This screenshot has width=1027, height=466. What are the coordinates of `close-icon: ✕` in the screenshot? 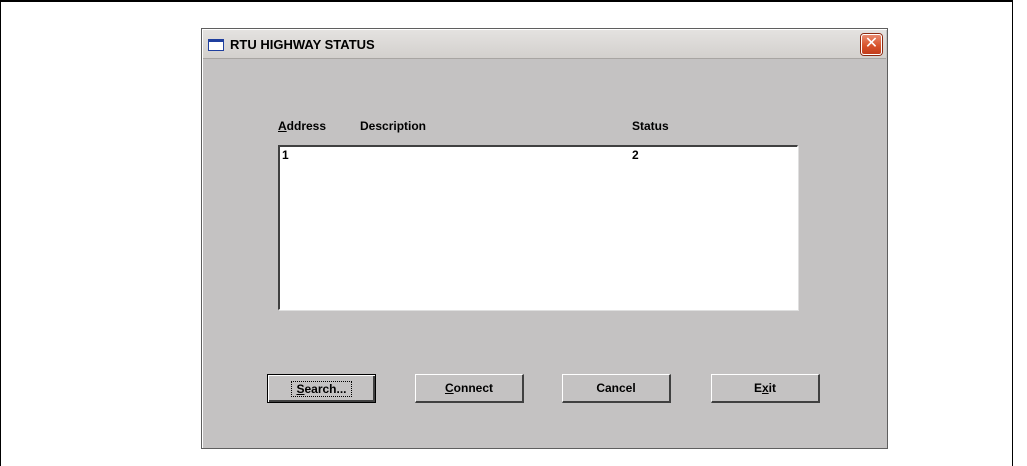 It's located at (871, 43).